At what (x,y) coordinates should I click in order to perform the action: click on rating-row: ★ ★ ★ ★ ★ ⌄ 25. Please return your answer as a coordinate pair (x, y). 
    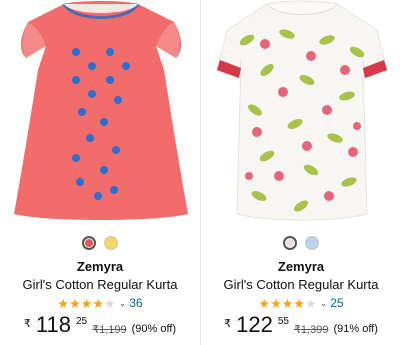
    Looking at the image, I should click on (300, 303).